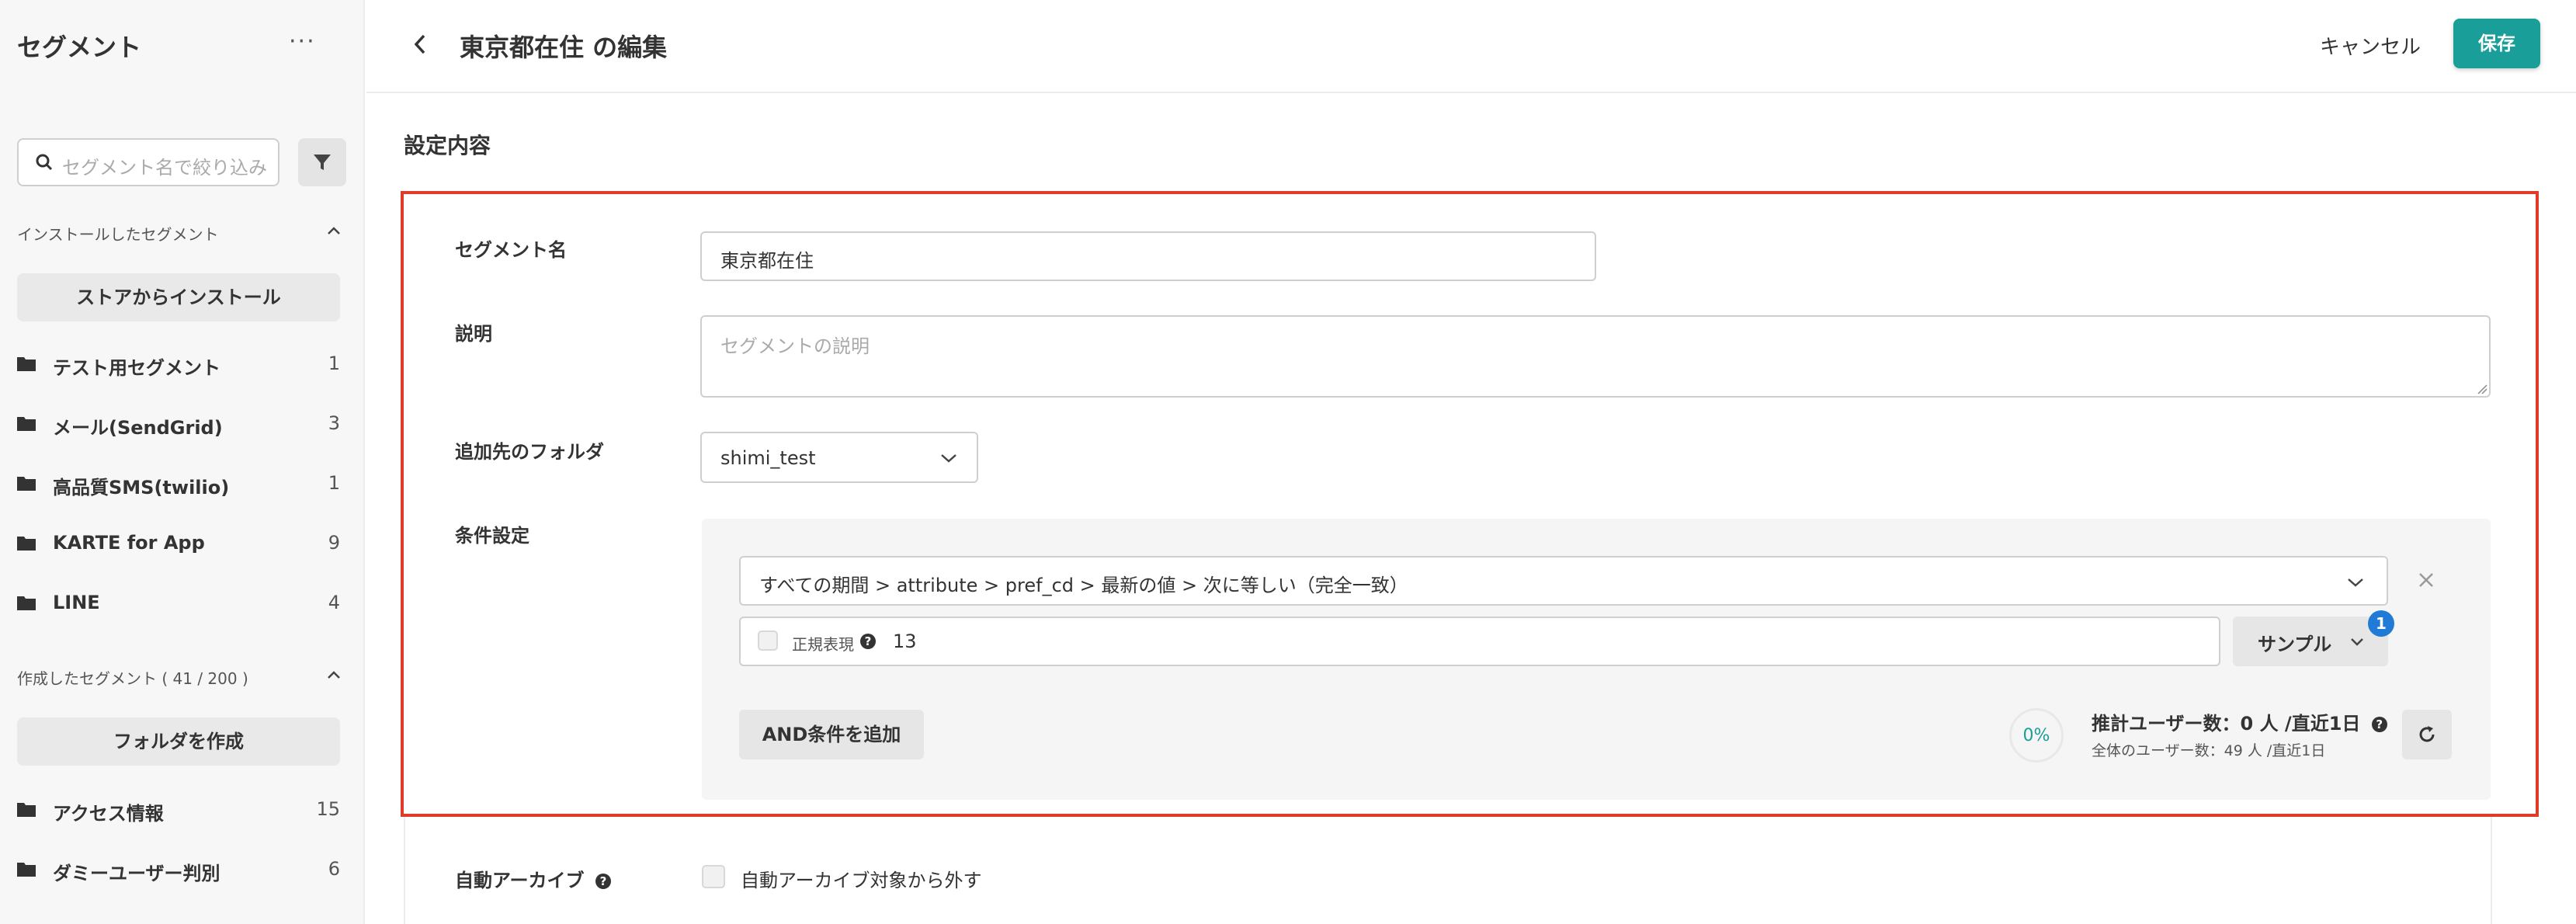  What do you see at coordinates (76, 602) in the screenshot?
I see `folder-label: LINE` at bounding box center [76, 602].